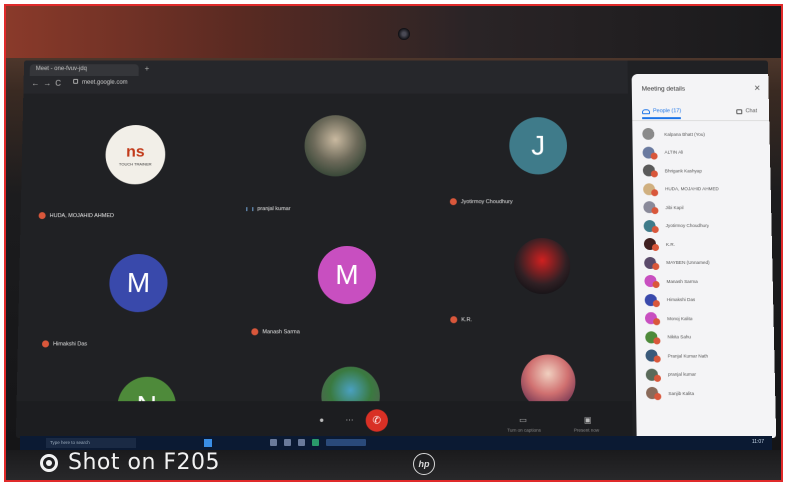  What do you see at coordinates (704, 318) in the screenshot?
I see `participant-row: Monoj Kalita` at bounding box center [704, 318].